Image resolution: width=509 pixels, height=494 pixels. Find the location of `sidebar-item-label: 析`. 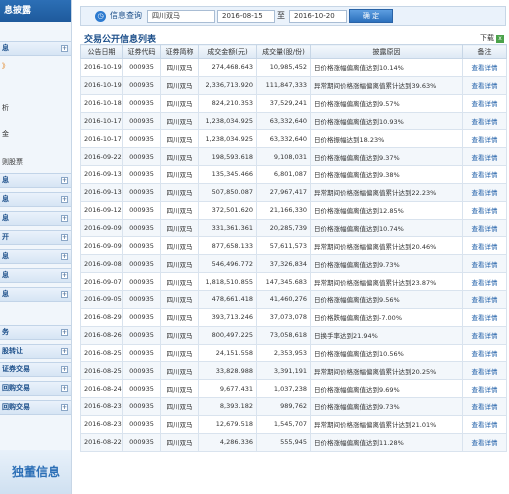

sidebar-item-label: 析 is located at coordinates (5, 108).